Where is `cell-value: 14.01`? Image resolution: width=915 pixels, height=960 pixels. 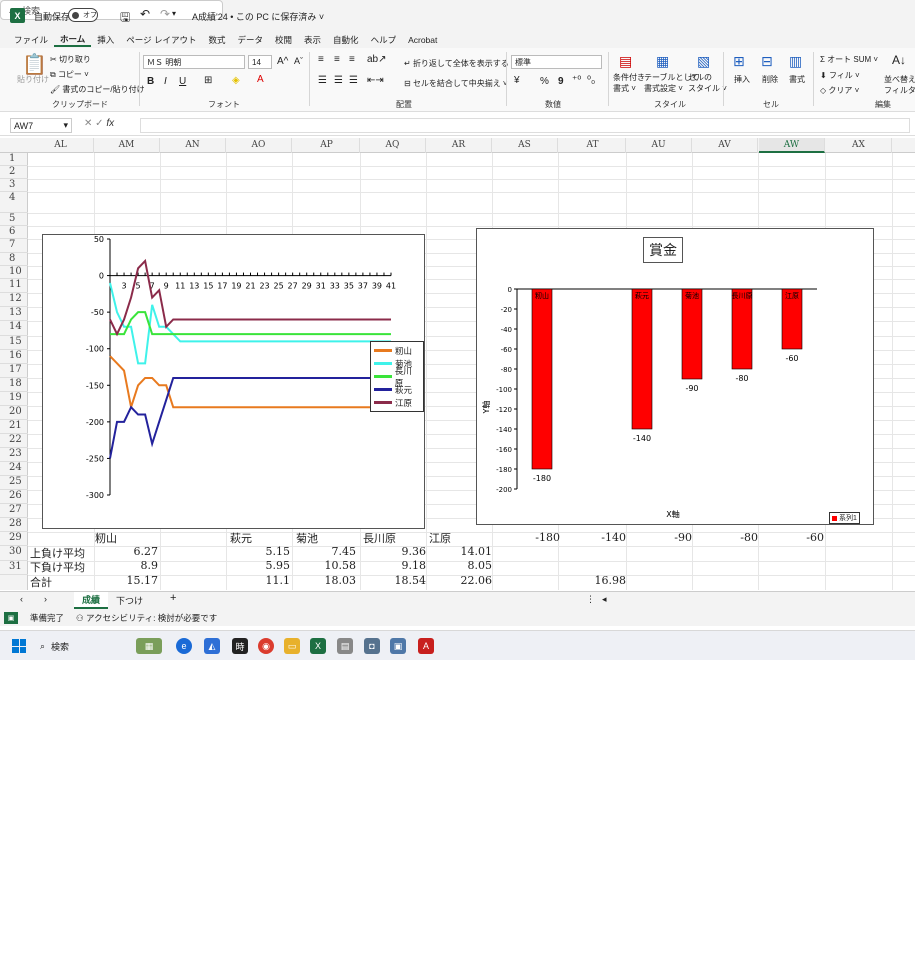
cell-value: 14.01 is located at coordinates (459, 551).